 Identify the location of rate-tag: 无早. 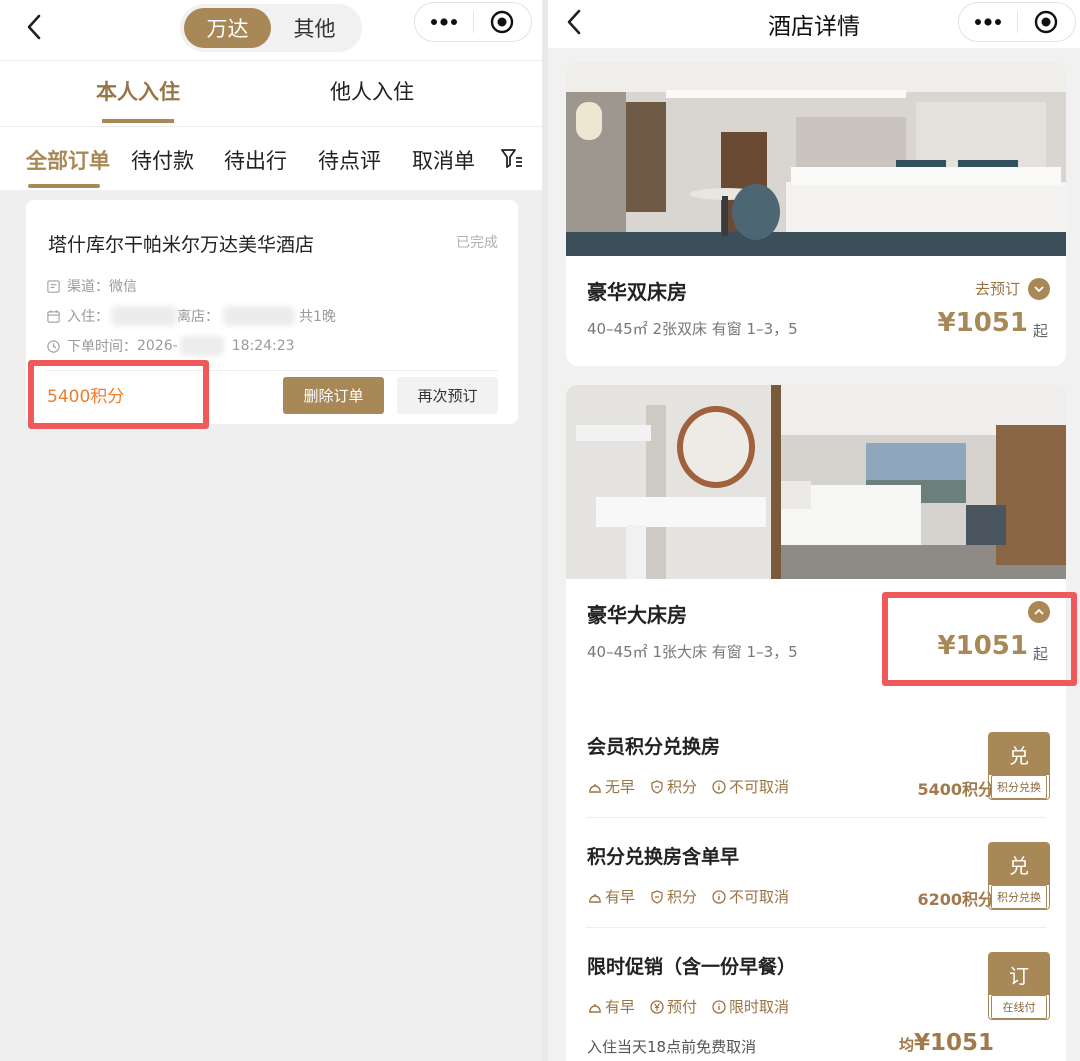
(611, 786).